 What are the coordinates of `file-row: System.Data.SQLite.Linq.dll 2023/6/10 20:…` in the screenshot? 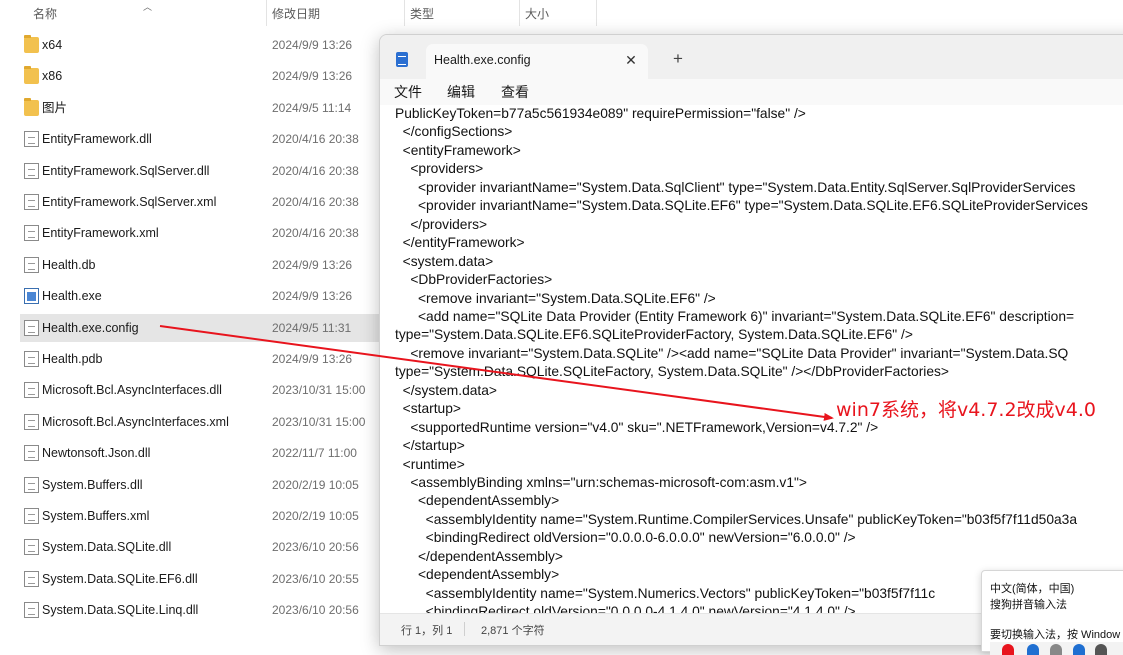 It's located at (200, 610).